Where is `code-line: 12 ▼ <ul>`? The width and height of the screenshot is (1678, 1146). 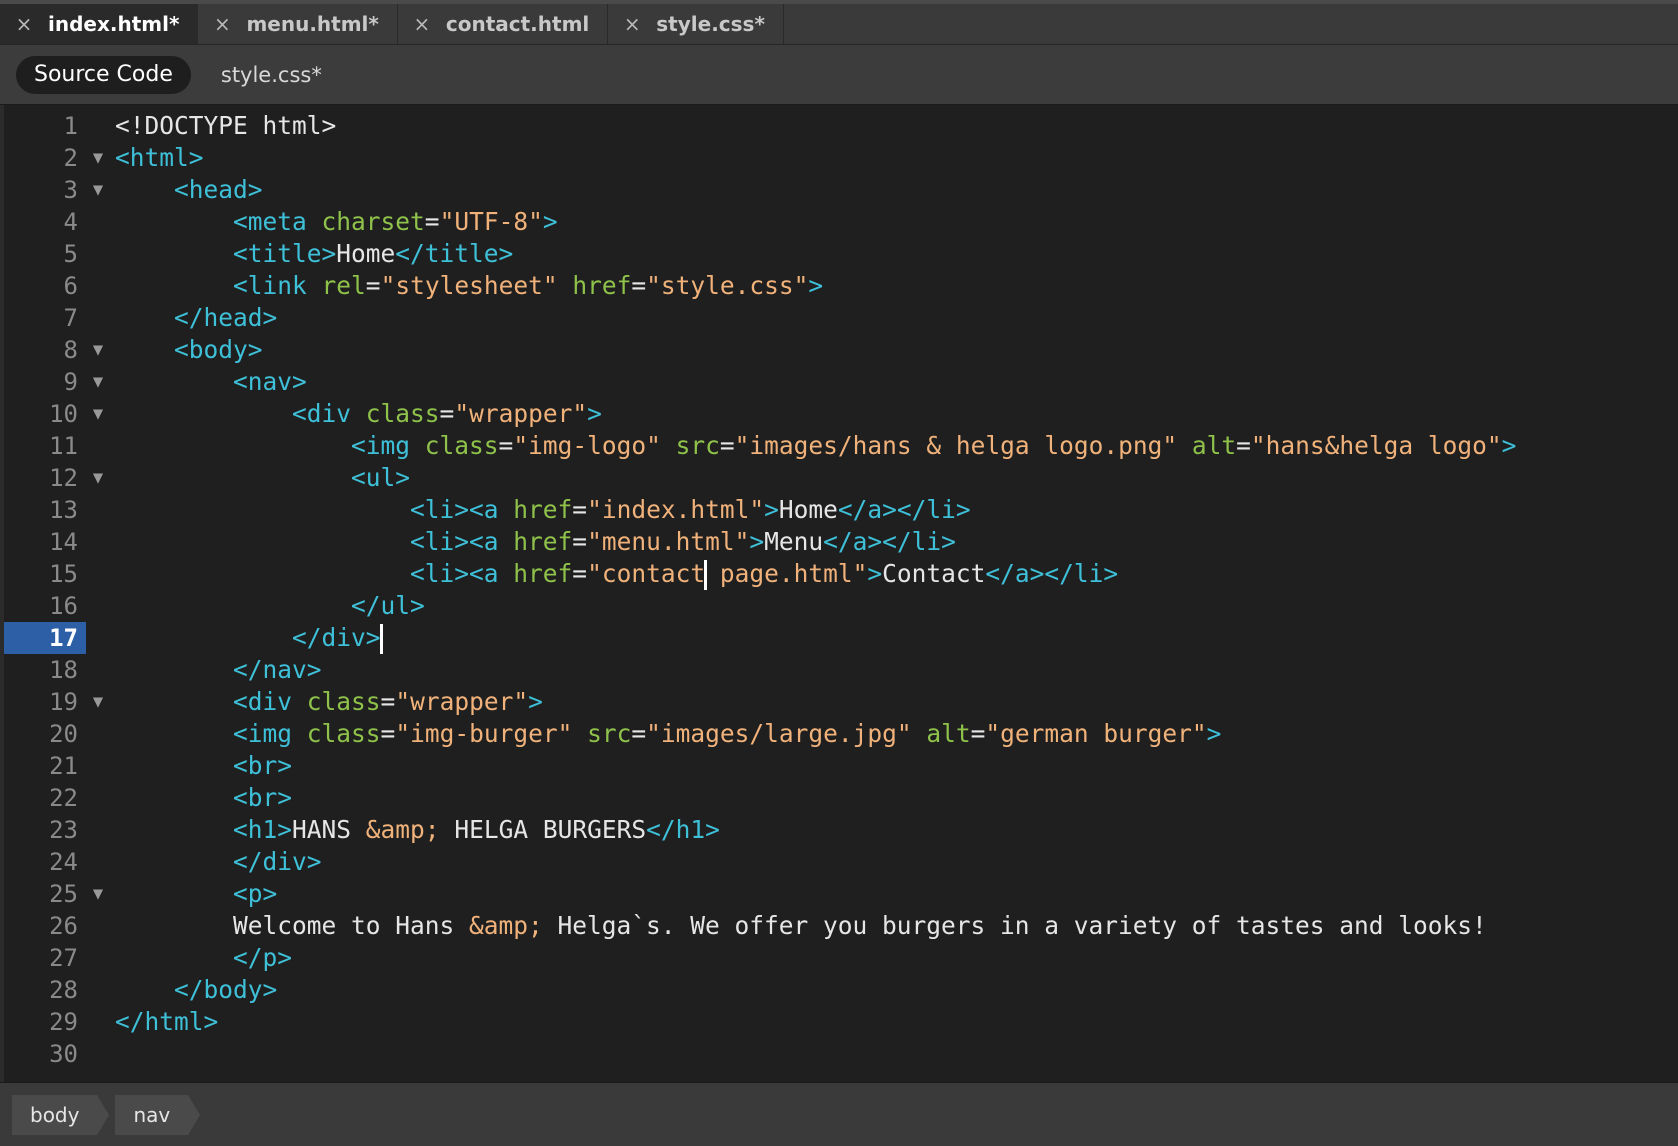 code-line: 12 ▼ <ul> is located at coordinates (841, 478).